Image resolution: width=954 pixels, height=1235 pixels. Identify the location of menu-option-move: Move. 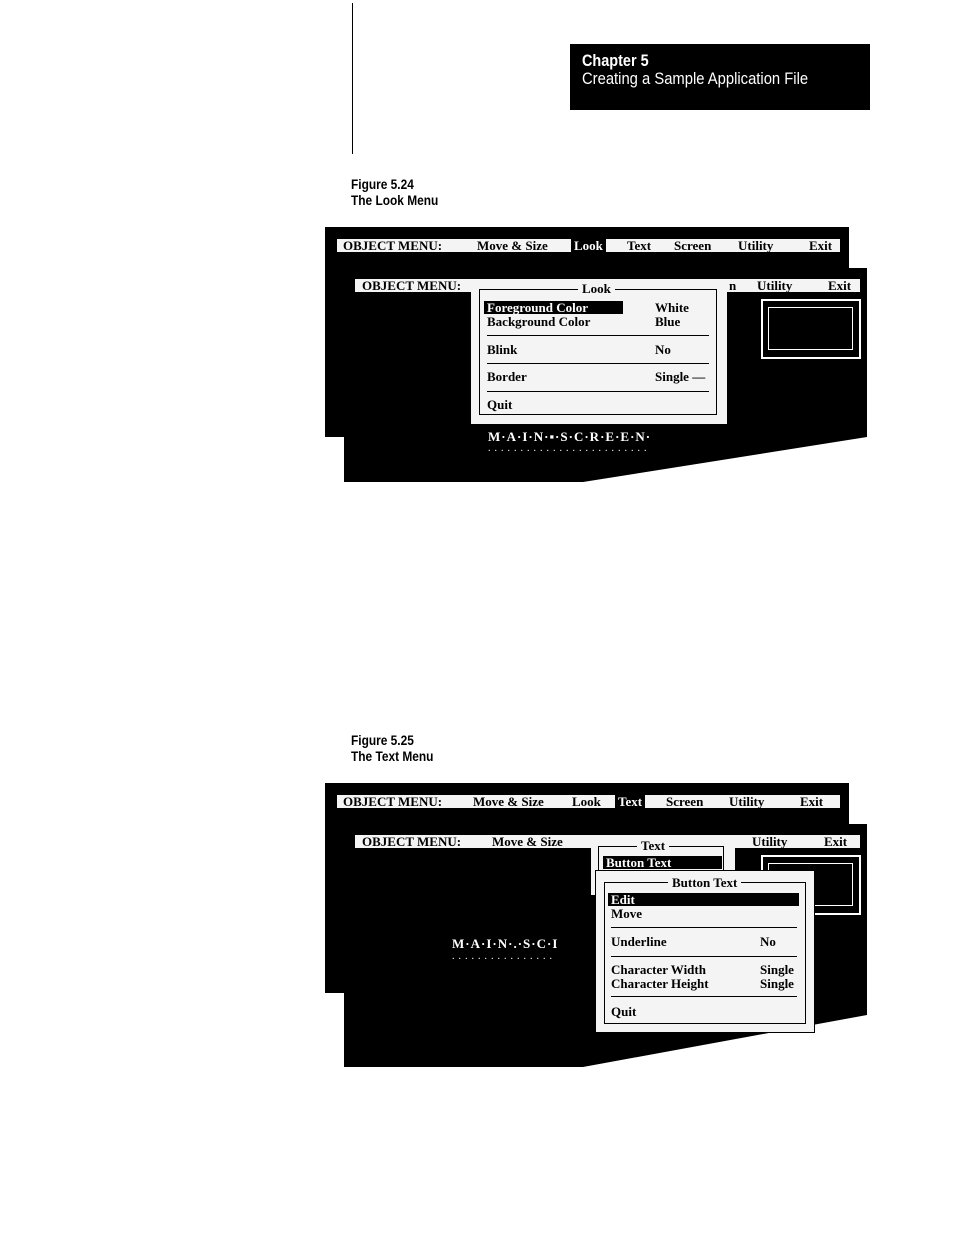
(626, 913).